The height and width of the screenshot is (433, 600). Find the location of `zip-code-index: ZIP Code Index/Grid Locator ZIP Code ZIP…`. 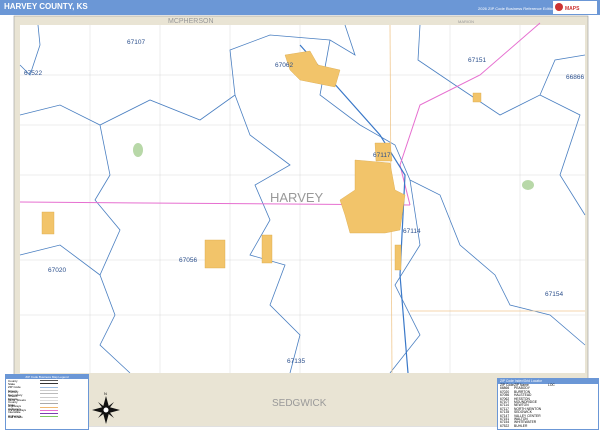

zip-code-index: ZIP Code Index/Grid Locator ZIP Code ZIP… is located at coordinates (548, 404).